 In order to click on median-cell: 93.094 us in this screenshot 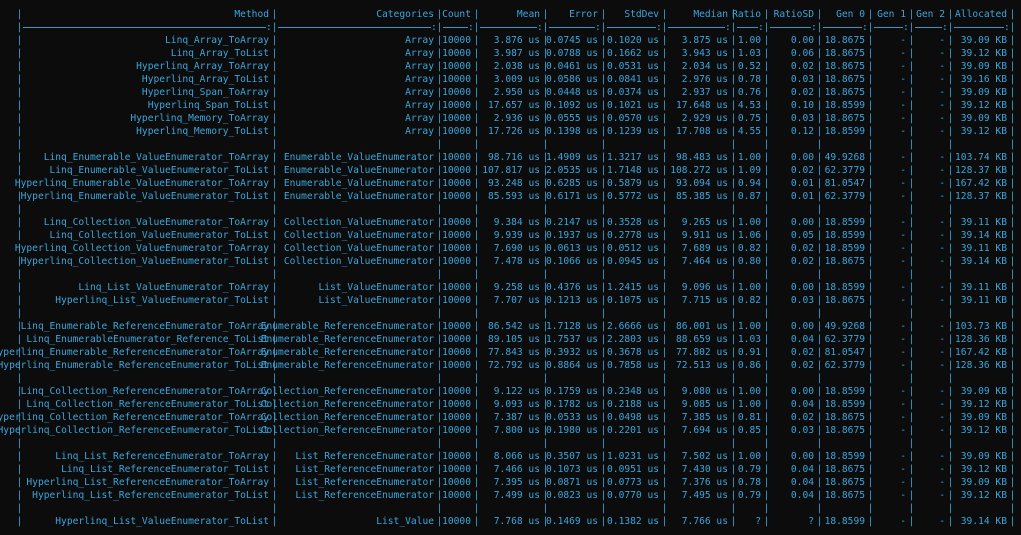, I will do `click(702, 183)`.